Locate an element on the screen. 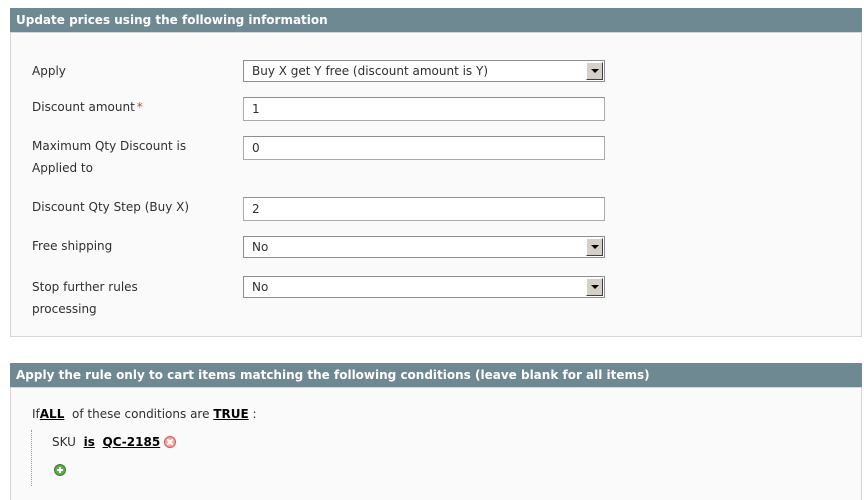  condition-rule: SKU is QC-2185 is located at coordinates (114, 442).